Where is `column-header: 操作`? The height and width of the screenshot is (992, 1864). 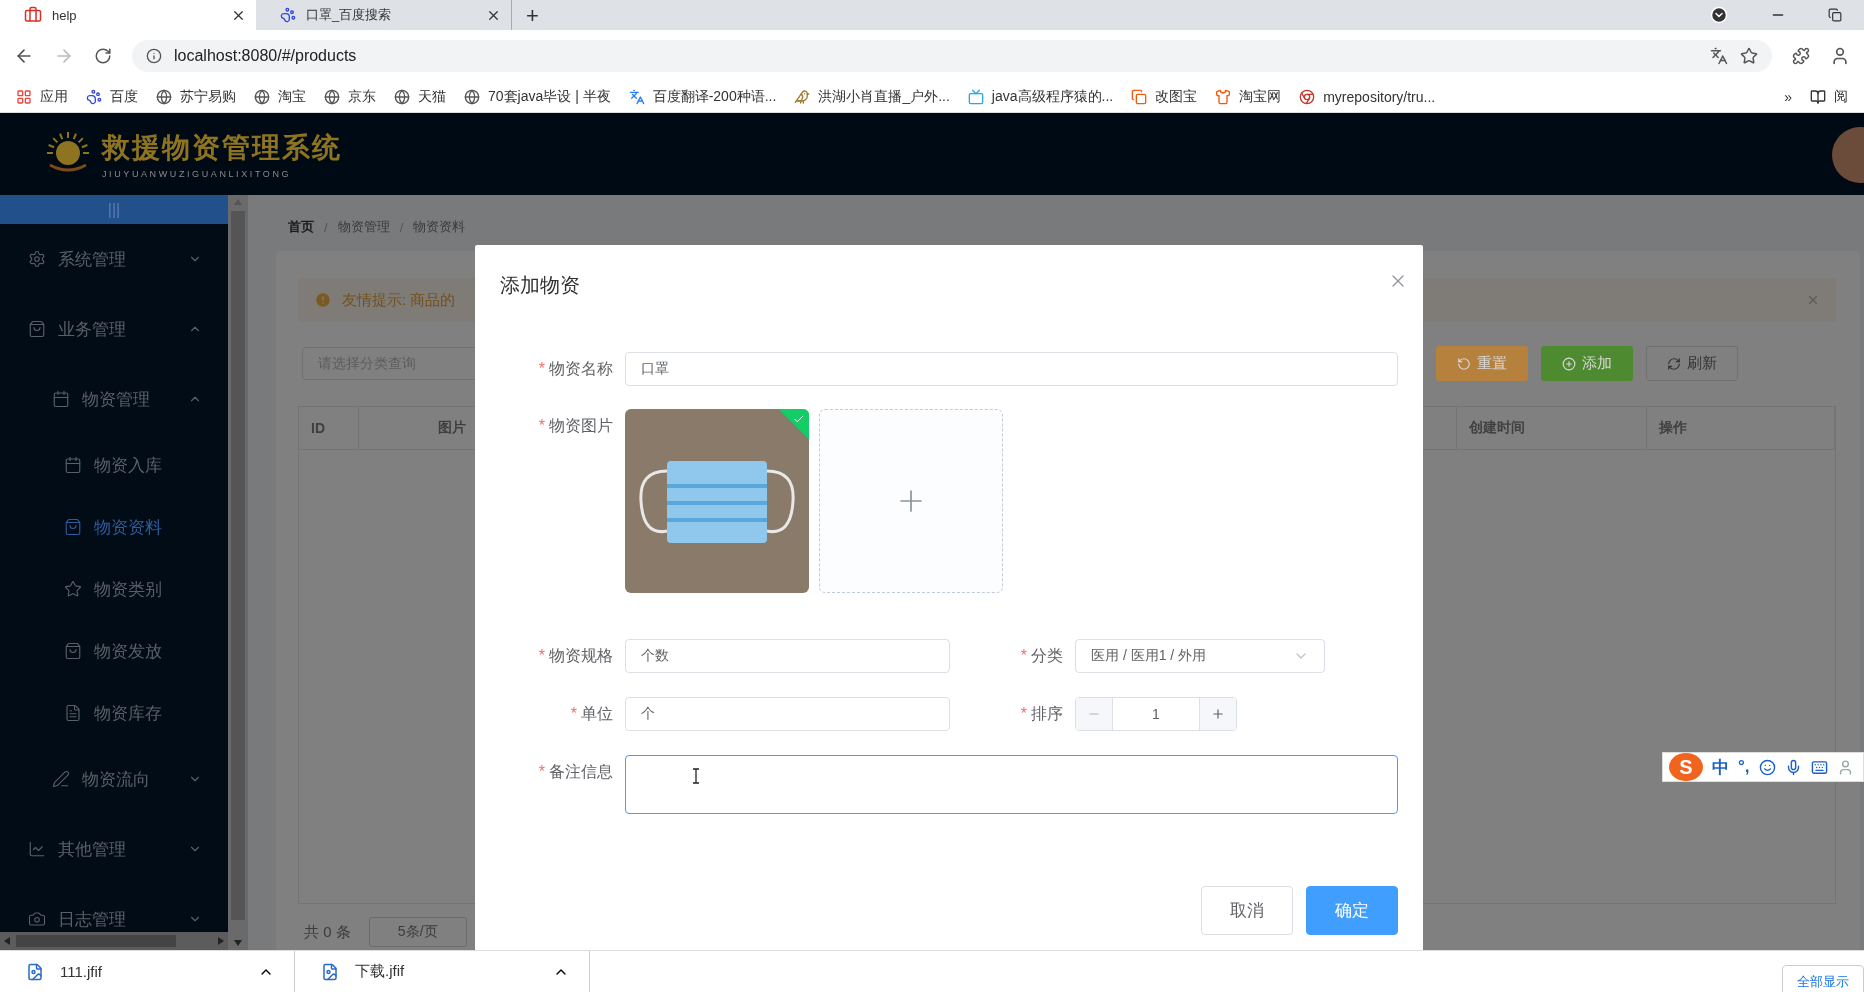
column-header: 操作 is located at coordinates (1741, 428).